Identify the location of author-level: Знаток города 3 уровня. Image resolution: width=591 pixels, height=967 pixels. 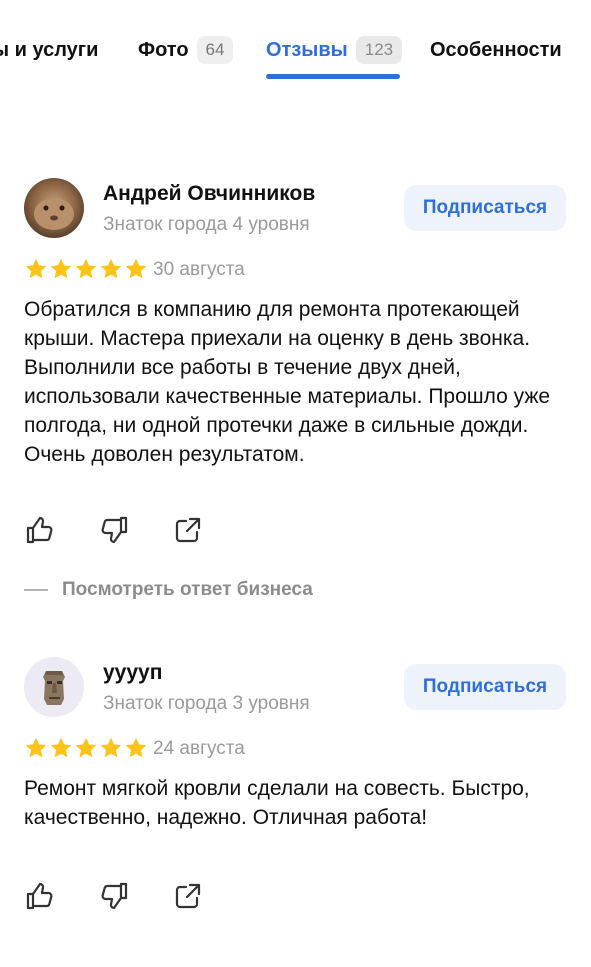
(206, 703).